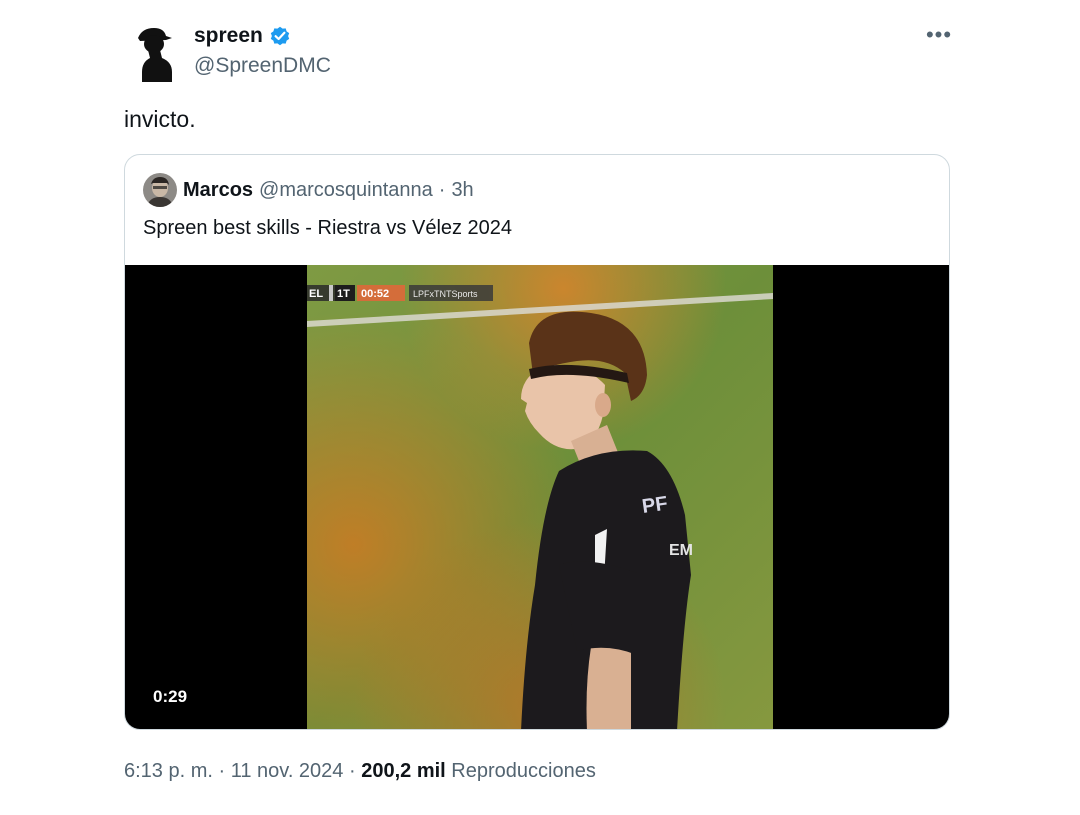  What do you see at coordinates (403, 771) in the screenshot?
I see `views-count: 200,2 mil` at bounding box center [403, 771].